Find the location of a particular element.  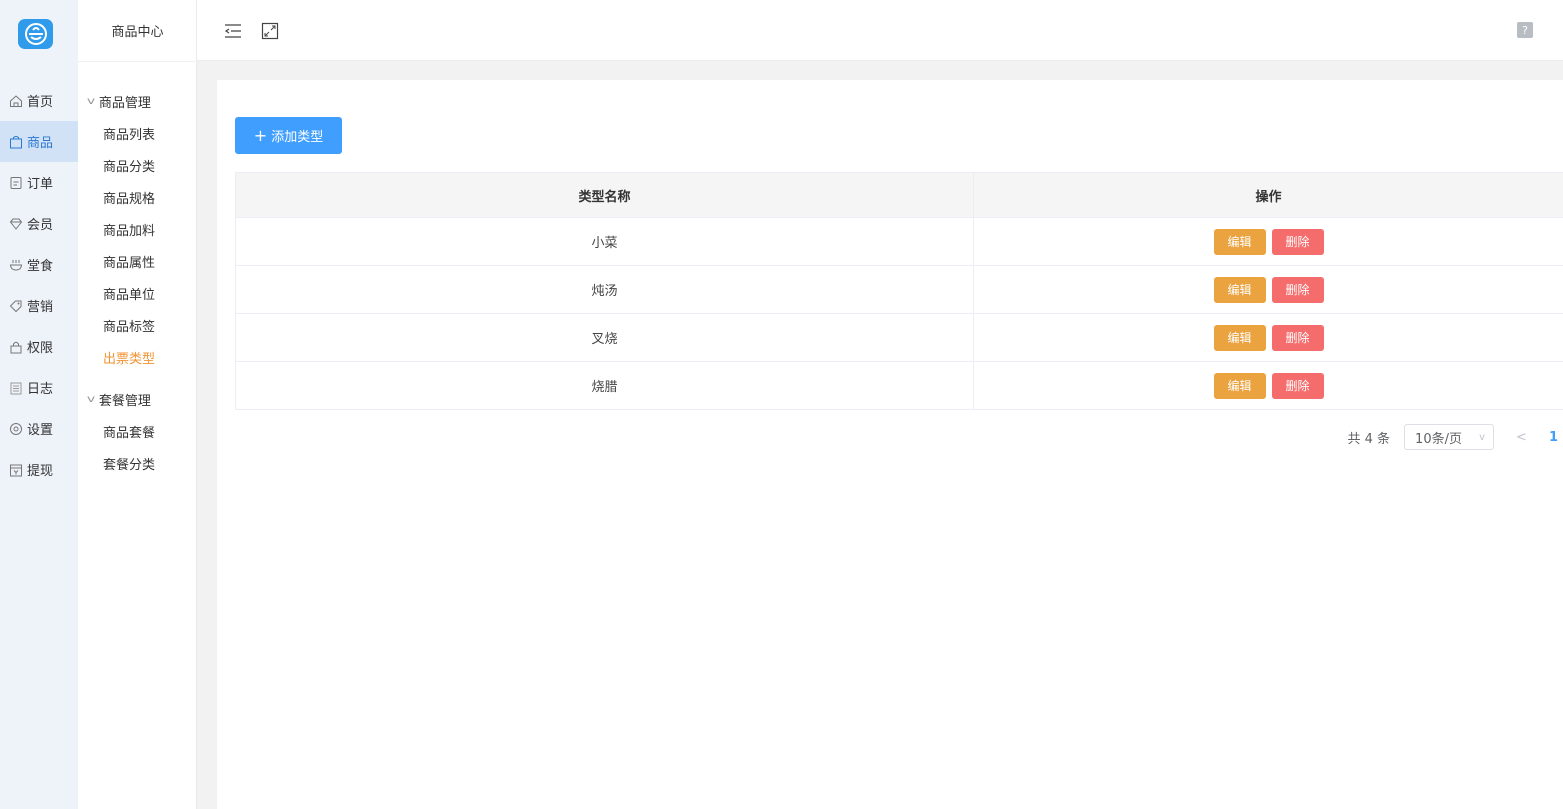

submenu-group-combo-management: v 套餐管理 is located at coordinates (118, 399).